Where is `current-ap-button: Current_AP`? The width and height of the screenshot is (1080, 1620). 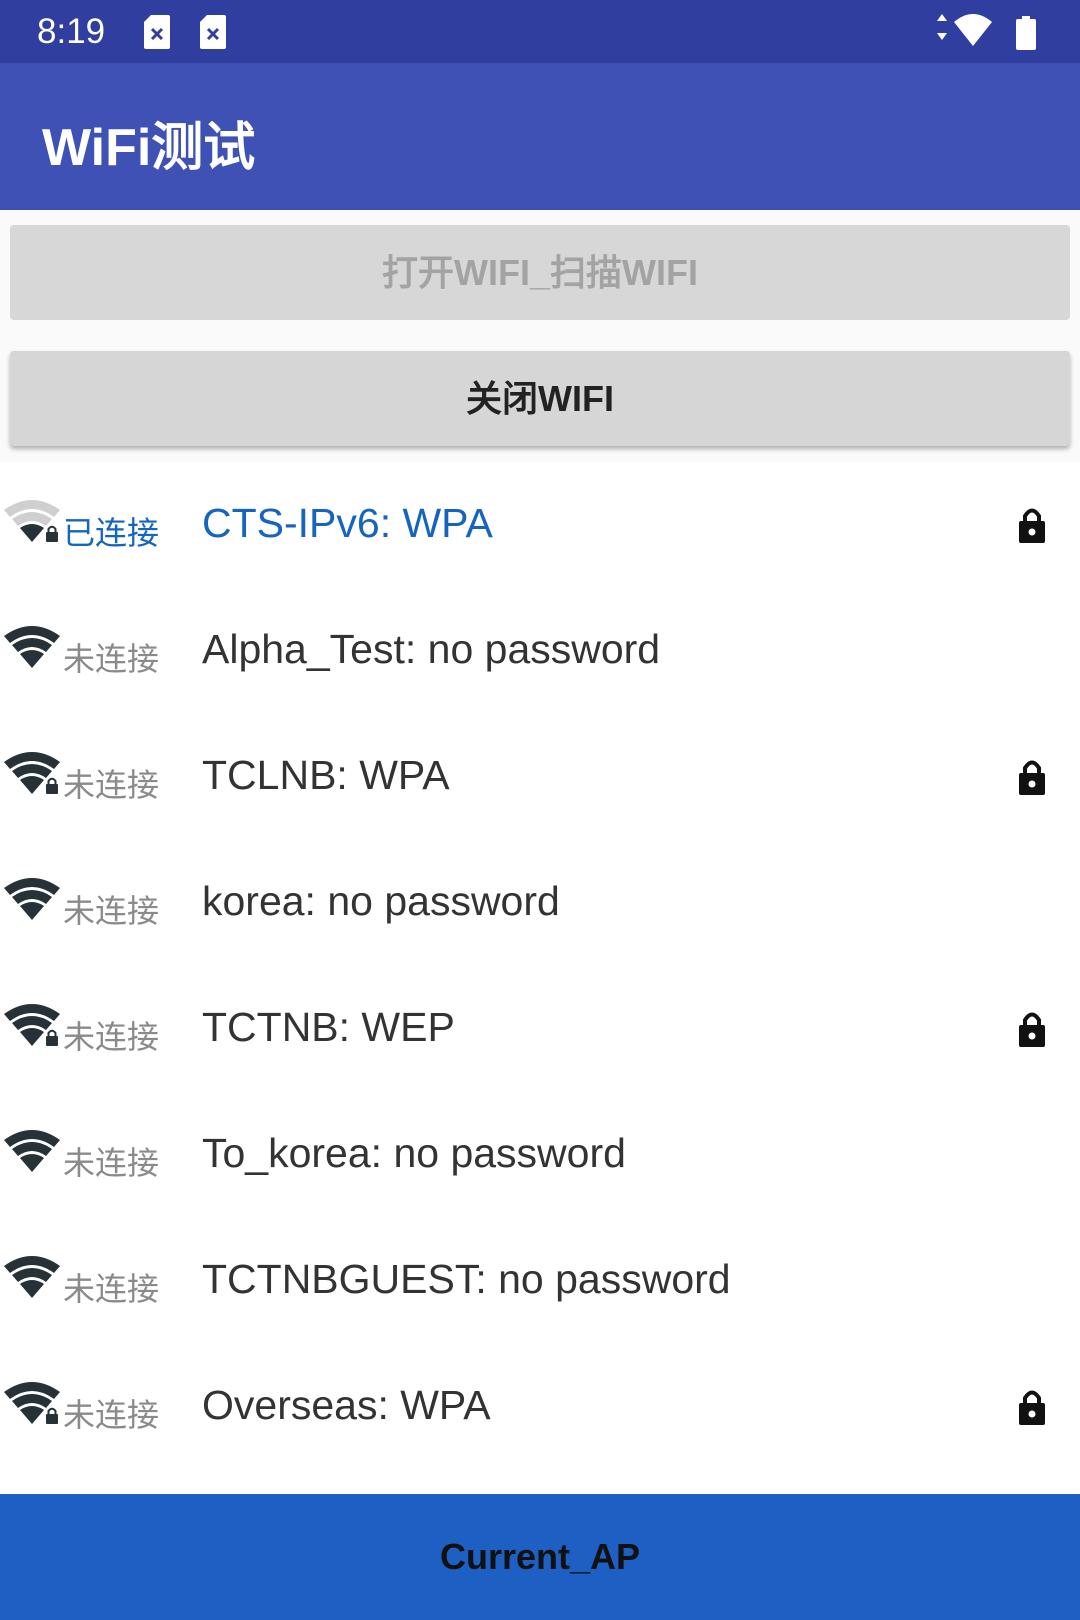
current-ap-button: Current_AP is located at coordinates (540, 1557).